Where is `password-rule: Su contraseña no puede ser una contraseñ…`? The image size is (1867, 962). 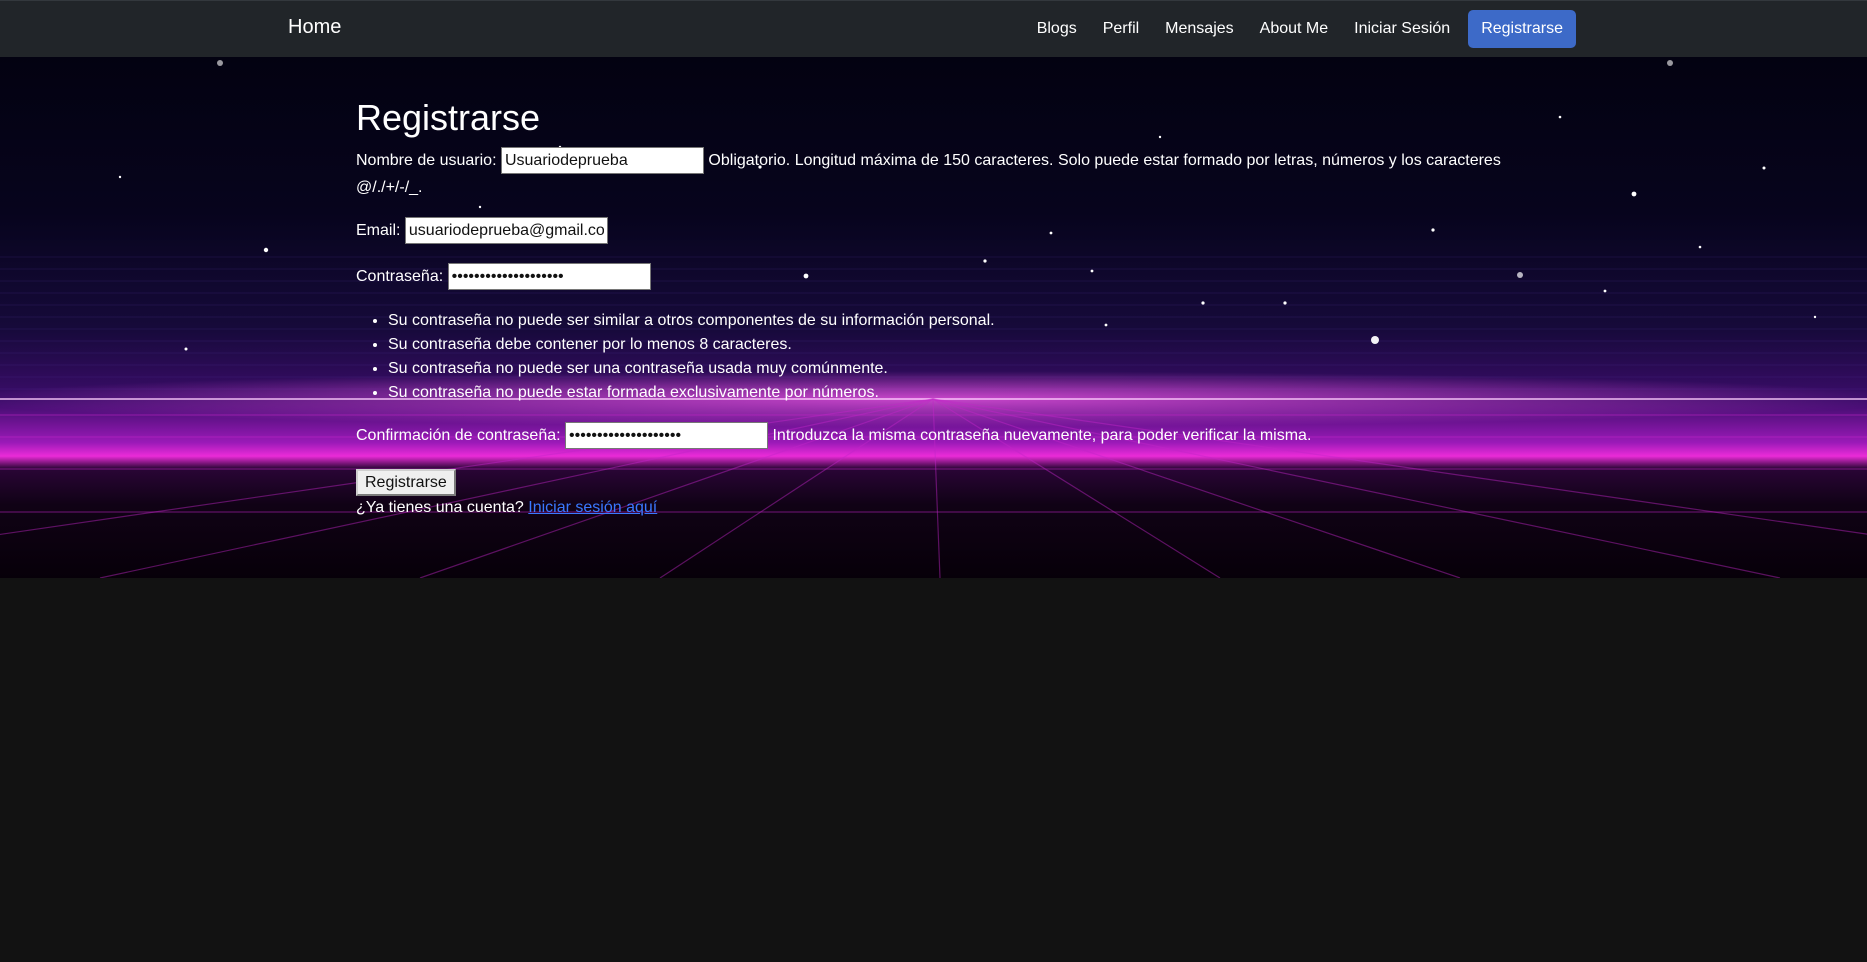 password-rule: Su contraseña no puede ser una contraseñ… is located at coordinates (691, 369).